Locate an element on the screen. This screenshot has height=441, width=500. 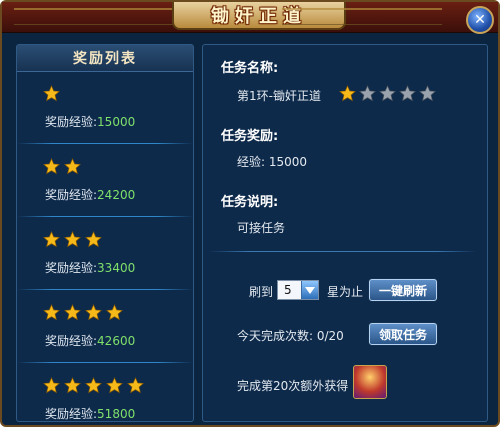
refresh-star-value: 5 is located at coordinates (288, 290).